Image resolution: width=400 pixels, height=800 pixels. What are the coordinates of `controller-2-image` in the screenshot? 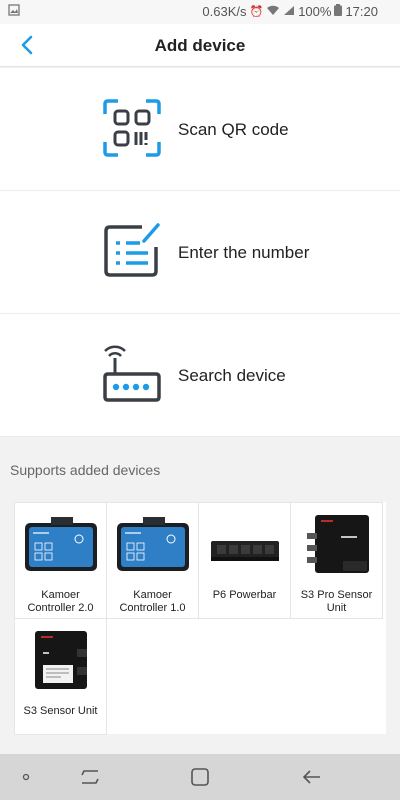 It's located at (61, 544).